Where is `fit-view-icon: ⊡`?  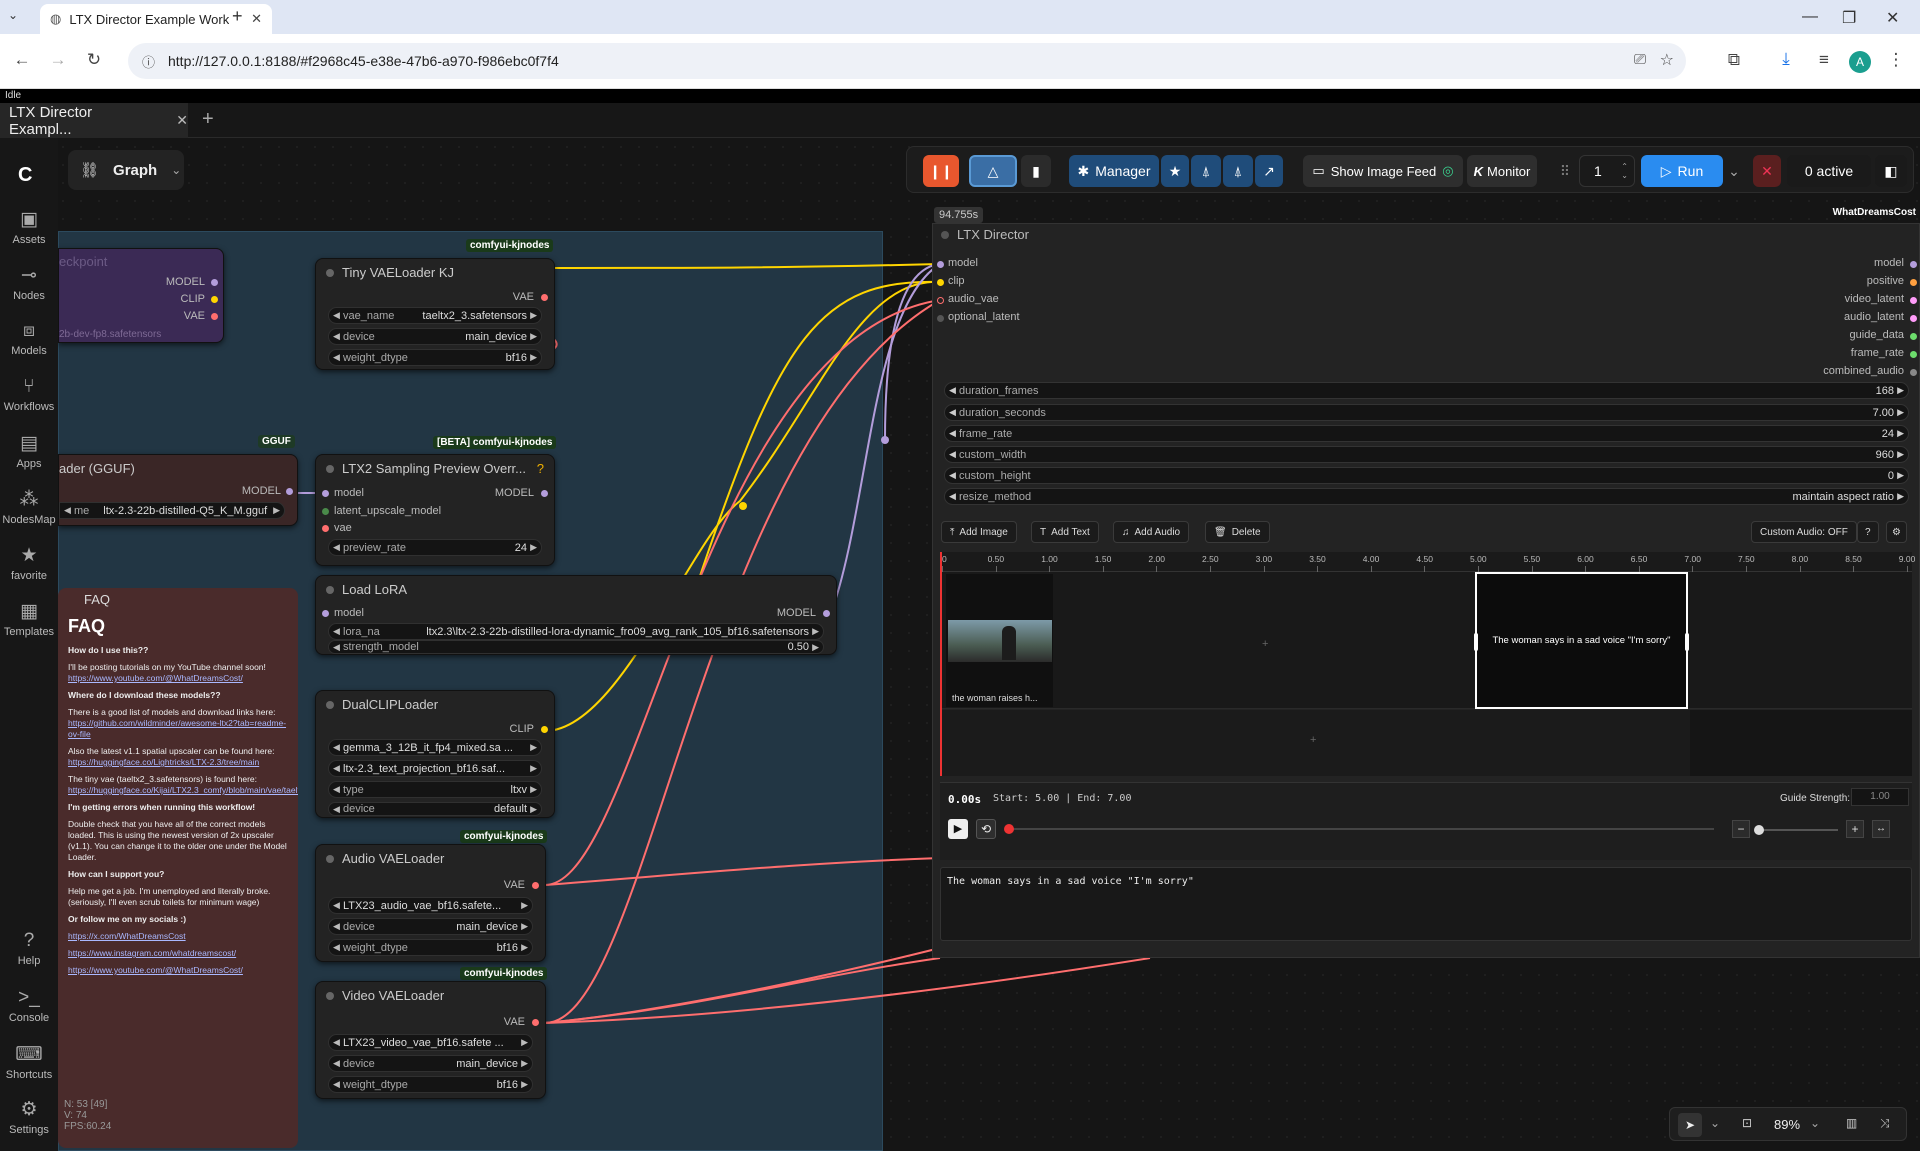 fit-view-icon: ⊡ is located at coordinates (1747, 1123).